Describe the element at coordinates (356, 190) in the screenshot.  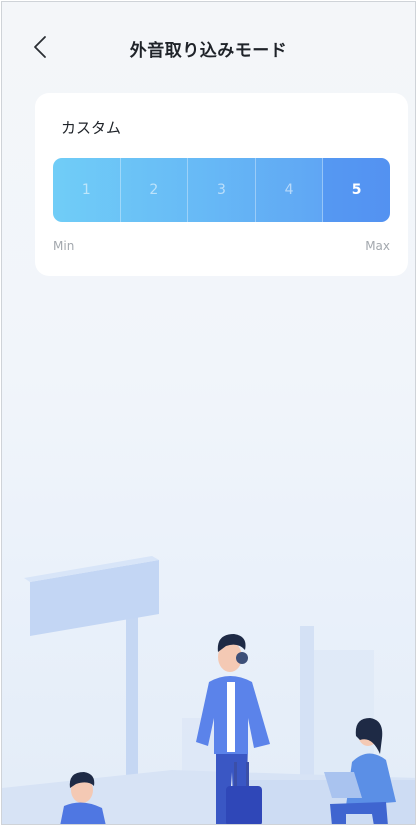
I see `level-5-button: 5` at that location.